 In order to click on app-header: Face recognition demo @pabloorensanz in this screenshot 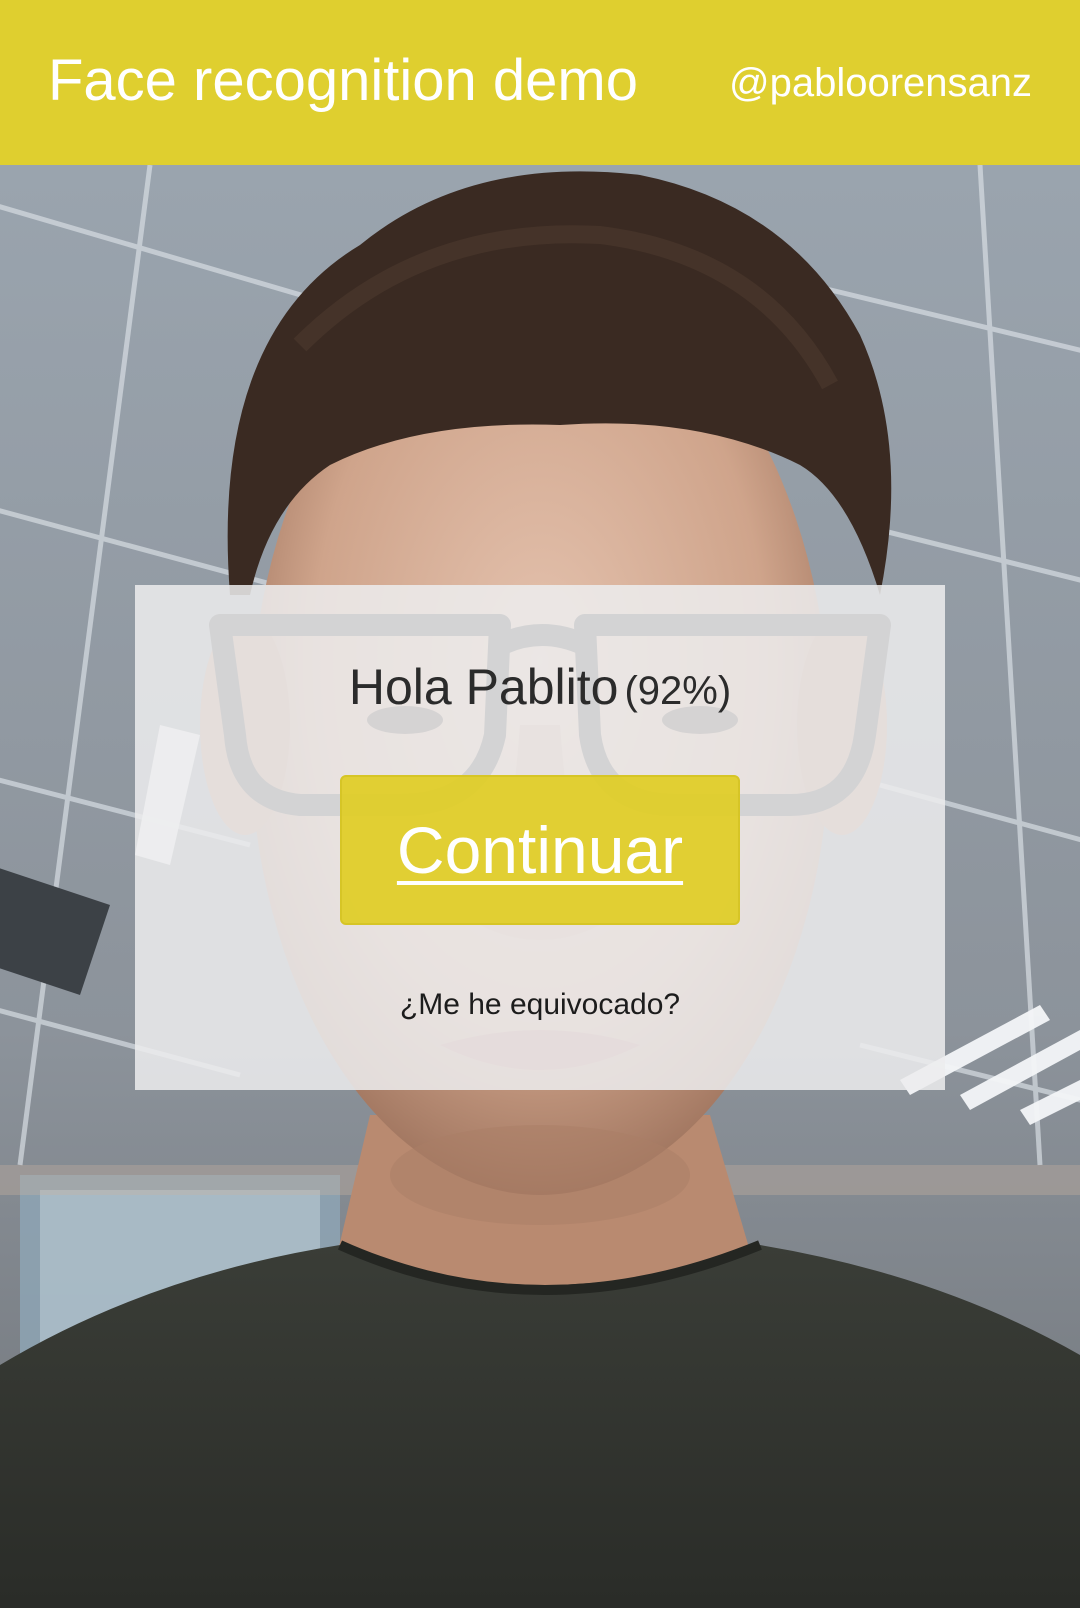, I will do `click(540, 82)`.